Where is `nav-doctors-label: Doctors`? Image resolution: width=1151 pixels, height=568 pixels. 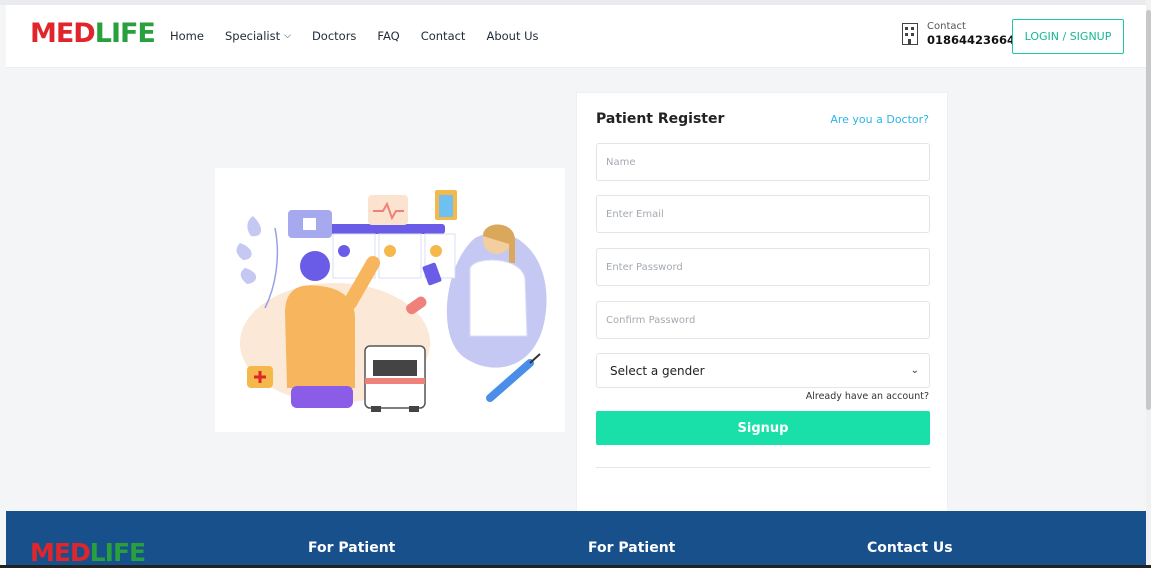
nav-doctors-label: Doctors is located at coordinates (334, 36).